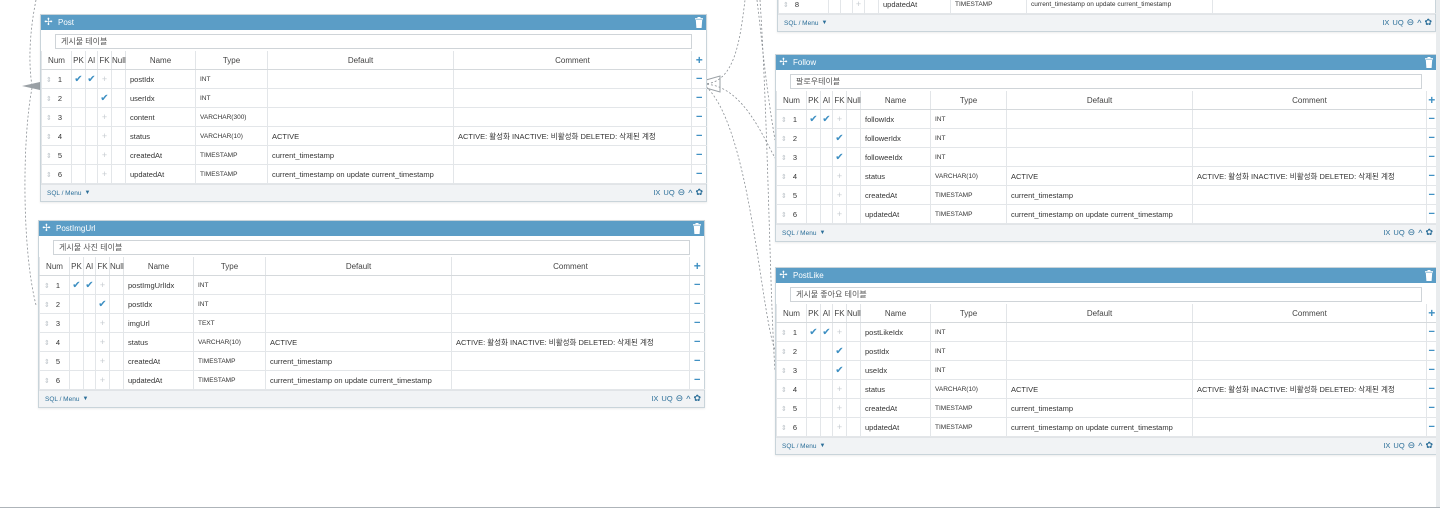 The image size is (1440, 510). I want to click on table-header: ✢ PostImgUrl, so click(371, 228).